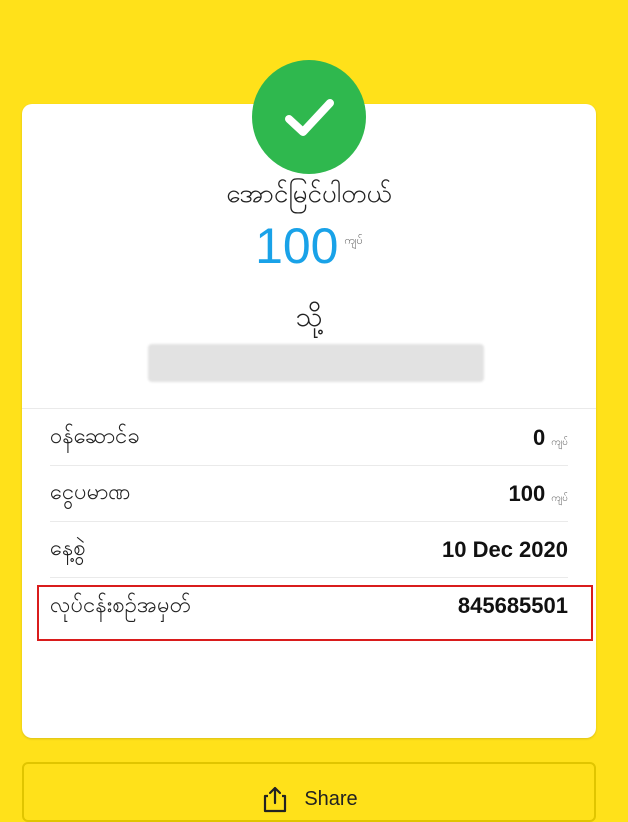 The image size is (628, 822). What do you see at coordinates (316, 363) in the screenshot?
I see `recipient-redacted` at bounding box center [316, 363].